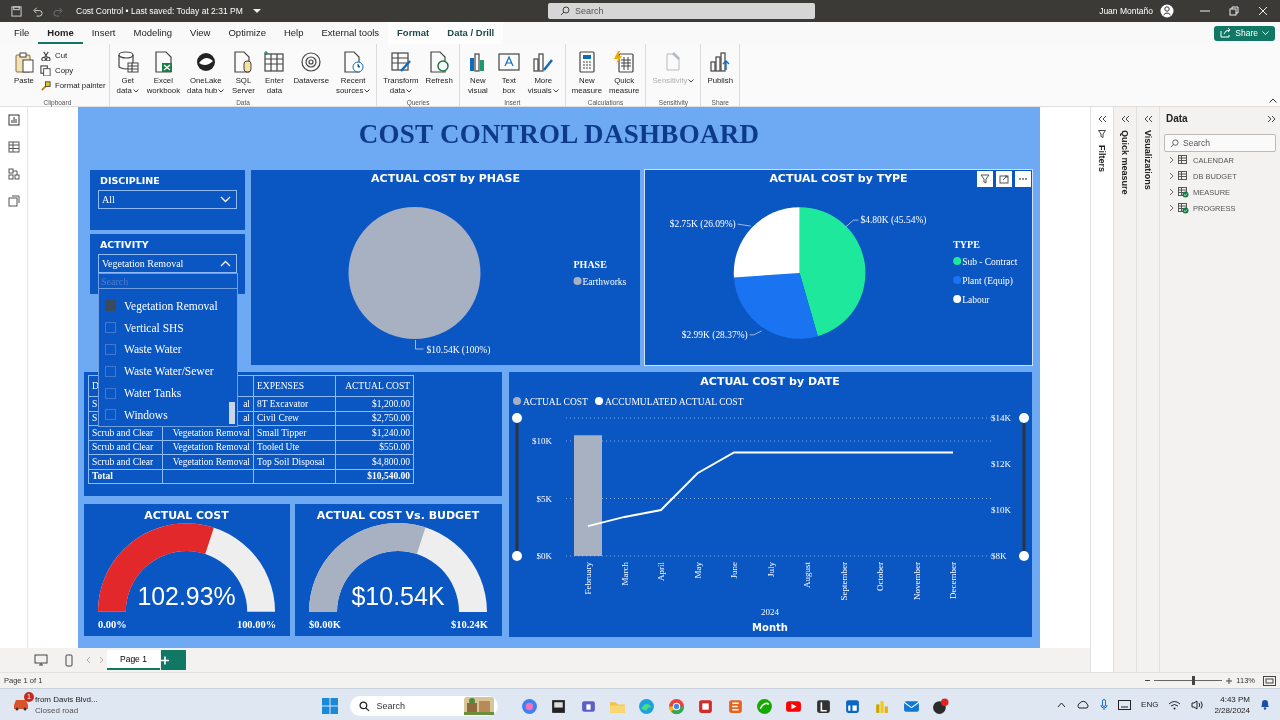 The height and width of the screenshot is (720, 1280). Describe the element at coordinates (156, 371) in the screenshot. I see `list-option: Waste Water/Sewer` at that location.